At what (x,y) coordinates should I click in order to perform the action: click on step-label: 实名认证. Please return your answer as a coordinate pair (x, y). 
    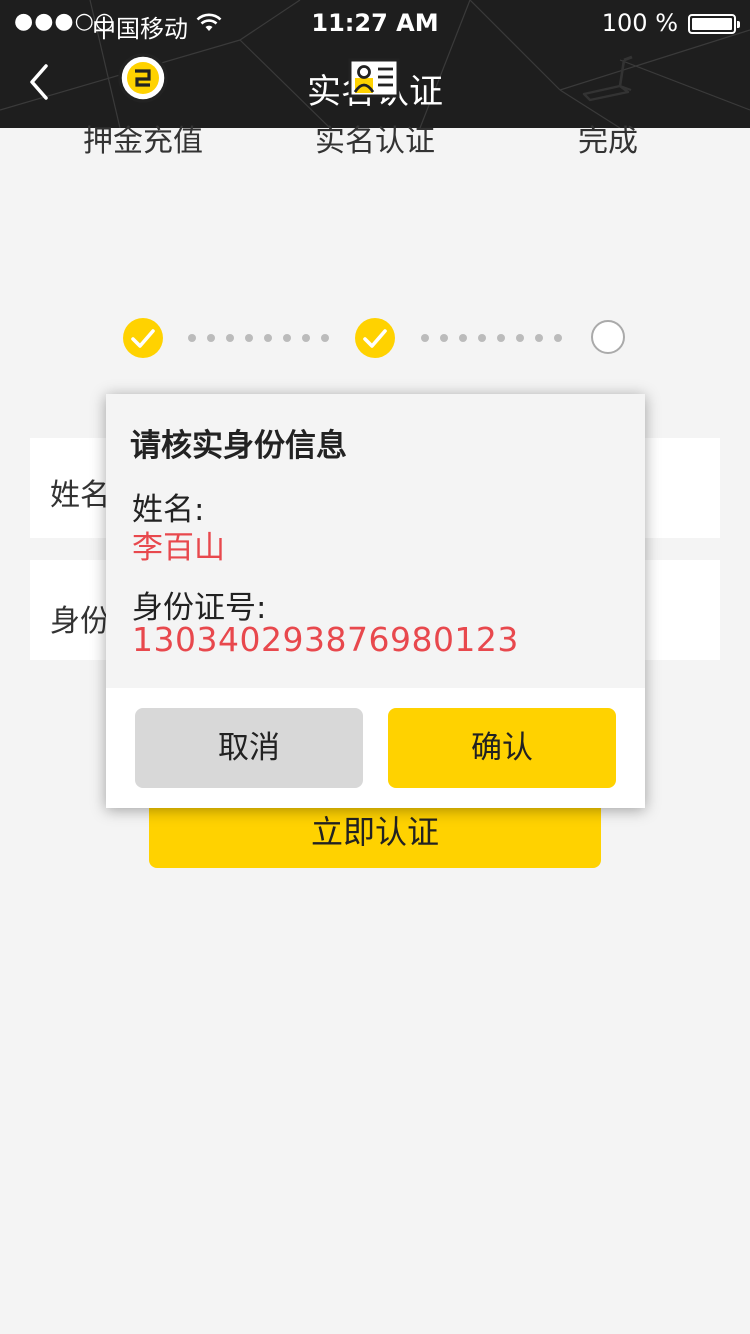
    Looking at the image, I should click on (375, 141).